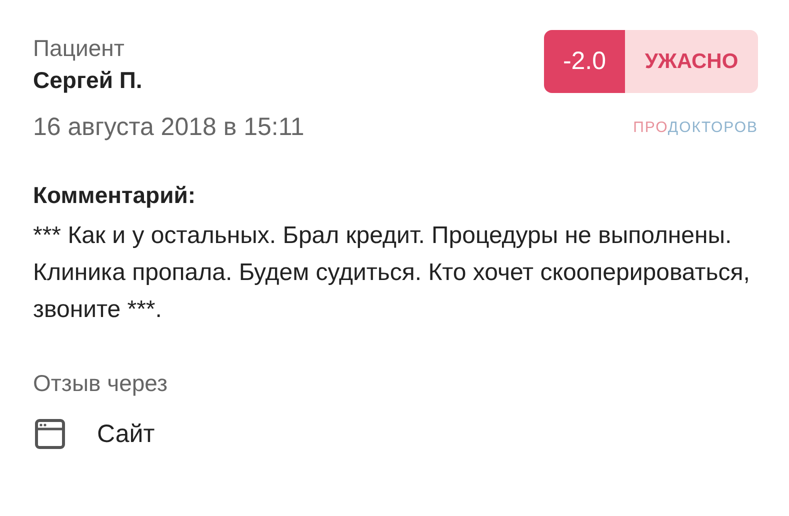 The height and width of the screenshot is (516, 789). I want to click on rating-score: -2.0, so click(584, 61).